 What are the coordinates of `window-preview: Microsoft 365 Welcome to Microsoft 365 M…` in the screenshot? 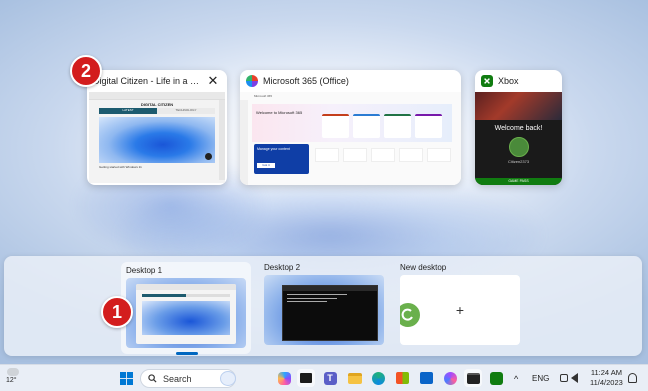 It's located at (350, 138).